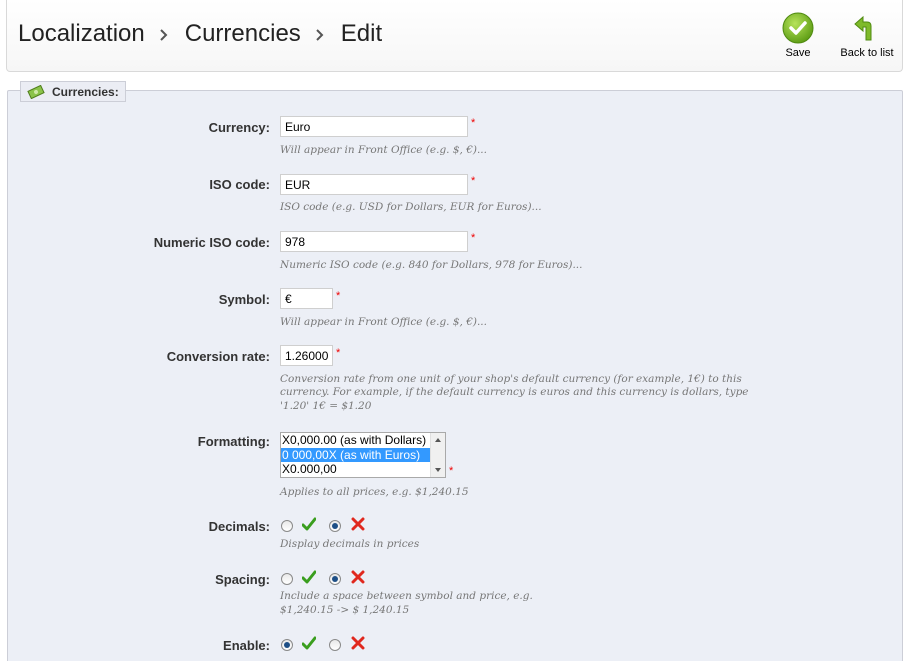 Image resolution: width=907 pixels, height=661 pixels. I want to click on spacing-no-radio, so click(335, 579).